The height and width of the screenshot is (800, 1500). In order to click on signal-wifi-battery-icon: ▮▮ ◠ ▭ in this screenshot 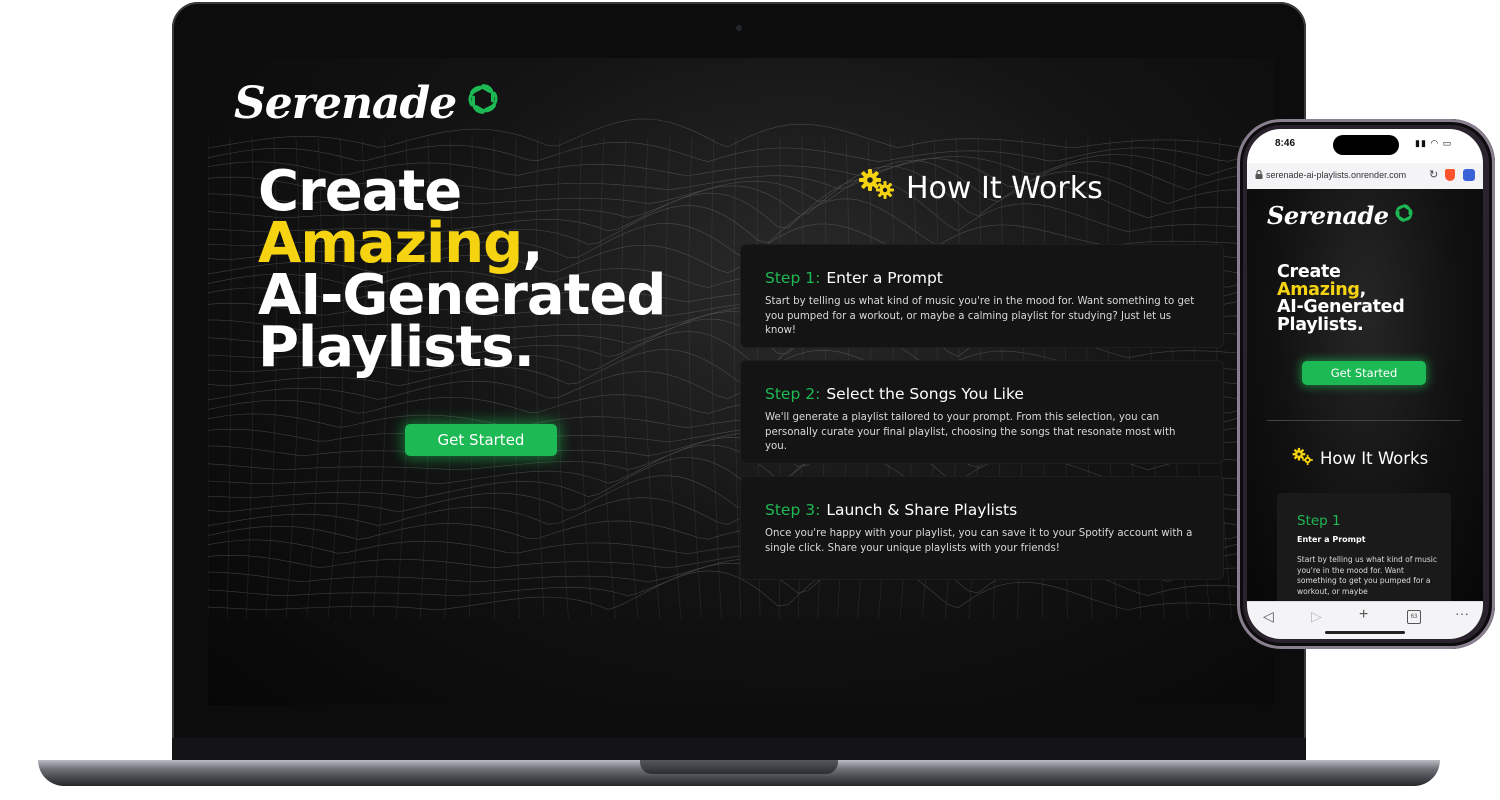, I will do `click(1434, 143)`.